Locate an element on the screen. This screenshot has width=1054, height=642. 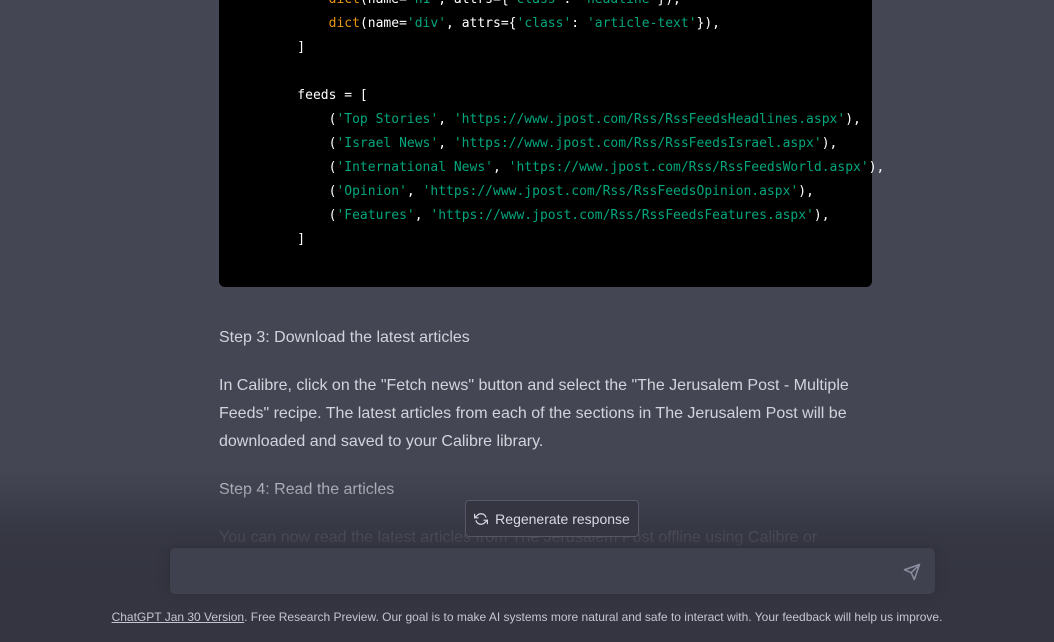
code-token: 'article-text' is located at coordinates (641, 23).